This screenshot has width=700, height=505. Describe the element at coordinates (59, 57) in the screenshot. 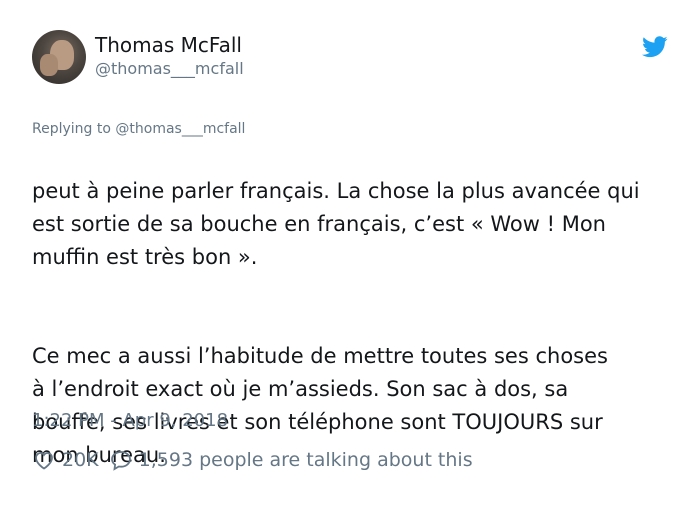

I see `avatar` at that location.